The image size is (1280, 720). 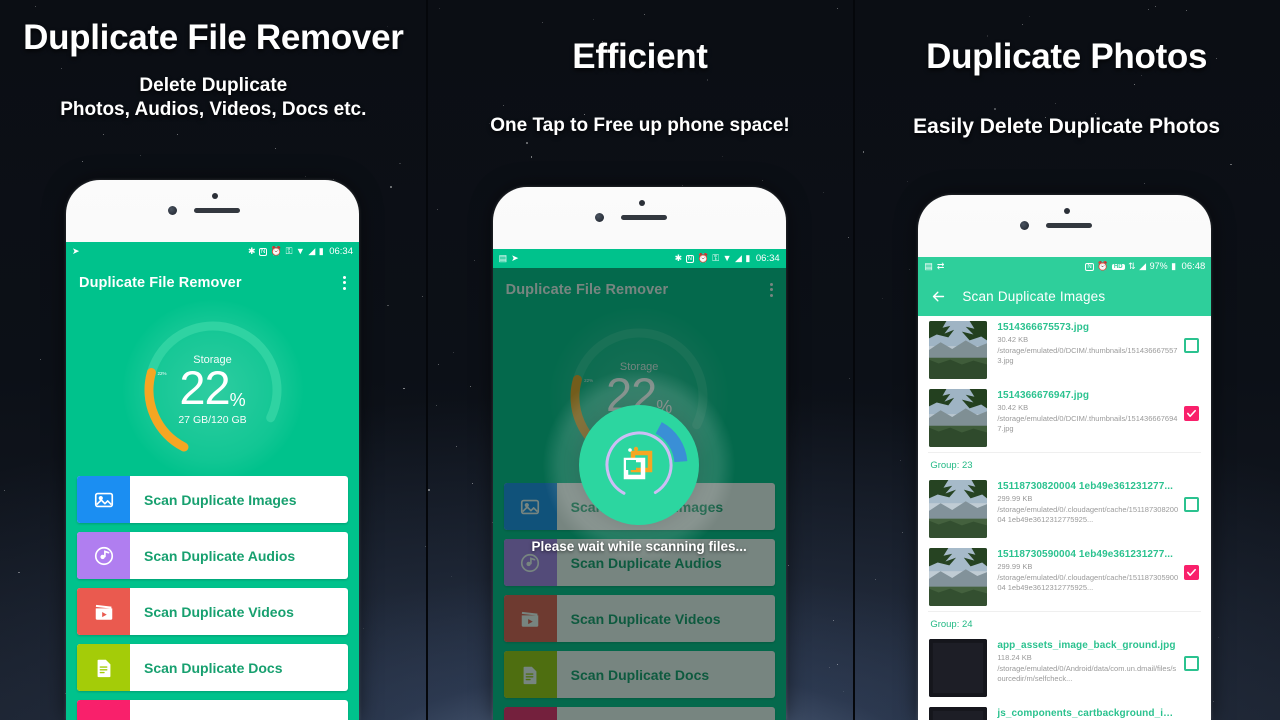 I want to click on scan-row-label: Scan Duplicate Videos, so click(x=219, y=611).